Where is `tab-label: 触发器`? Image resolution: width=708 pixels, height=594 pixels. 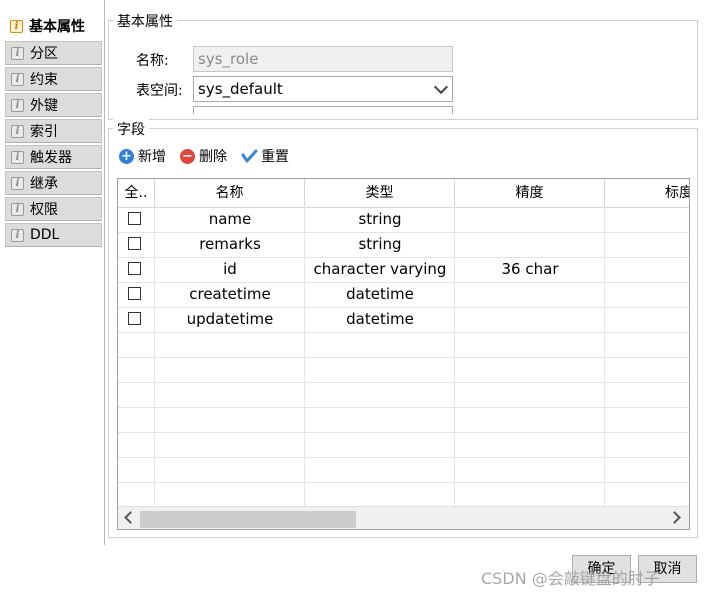
tab-label: 触发器 is located at coordinates (51, 158).